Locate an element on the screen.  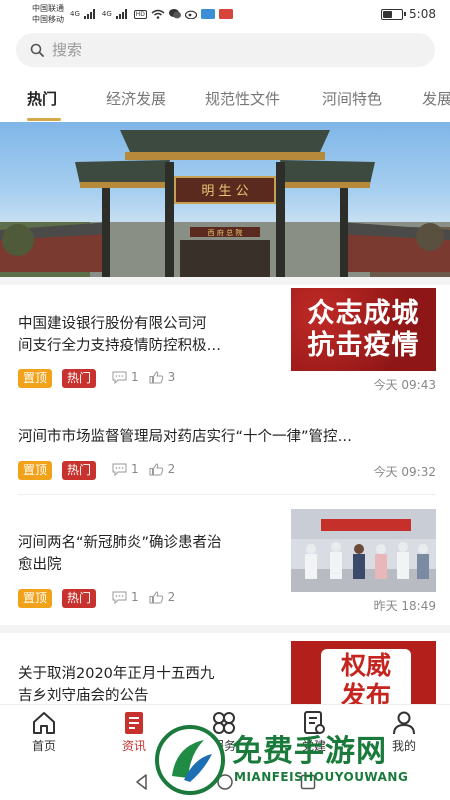
tab-economy: 经济发展 is located at coordinates (136, 98).